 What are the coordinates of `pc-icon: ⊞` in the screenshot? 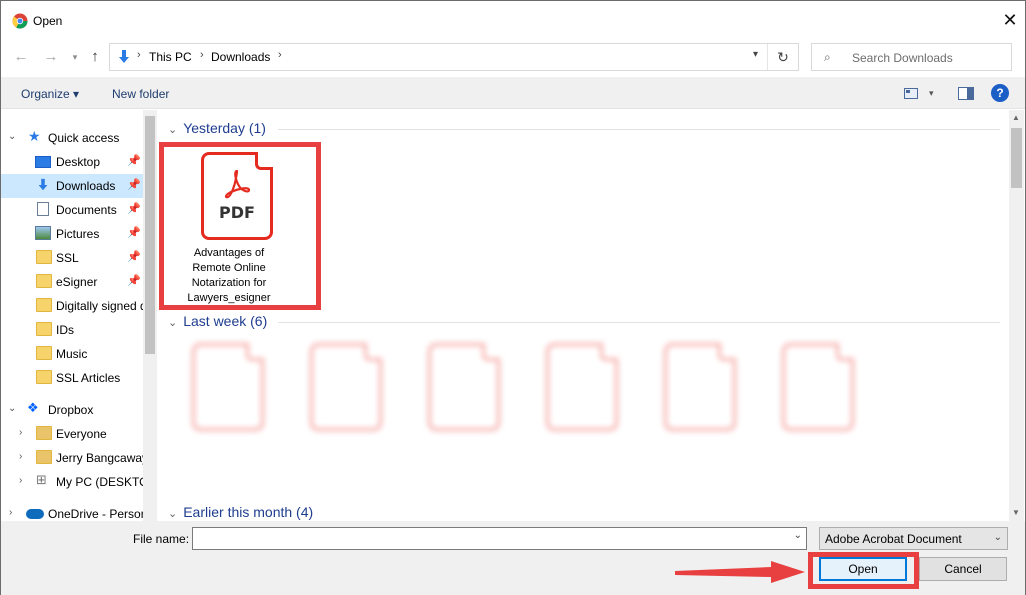 It's located at (41, 479).